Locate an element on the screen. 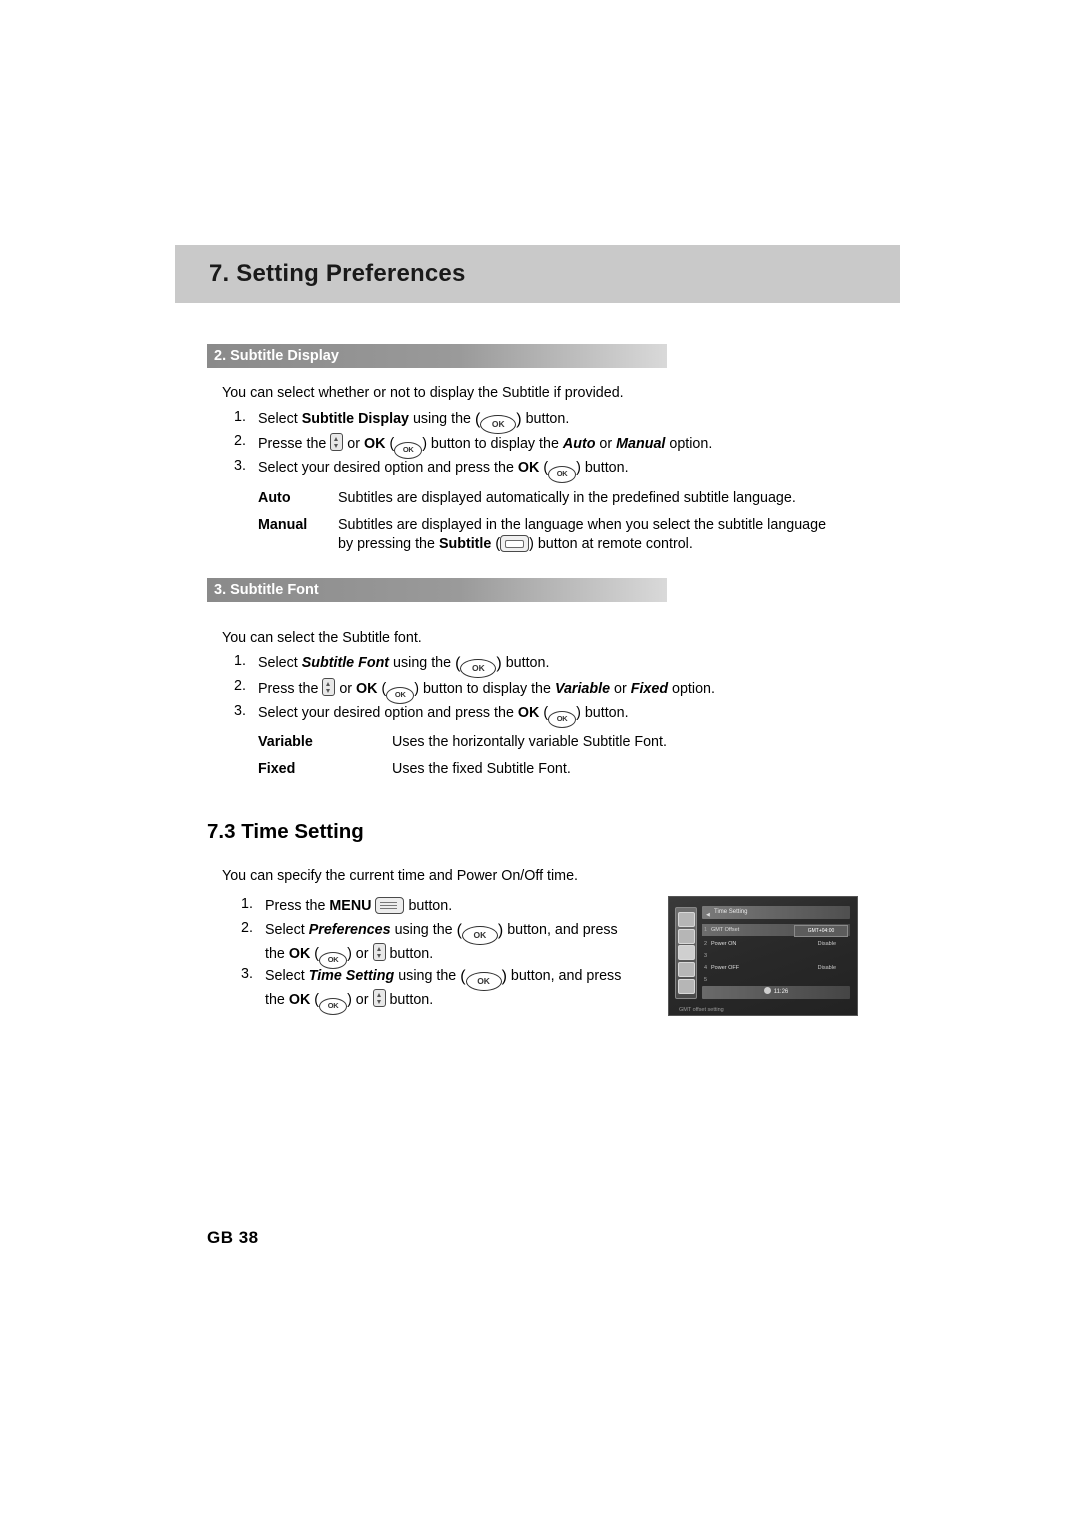 The image size is (1080, 1528). step-text-bolditalic: Time Setting is located at coordinates (351, 976).